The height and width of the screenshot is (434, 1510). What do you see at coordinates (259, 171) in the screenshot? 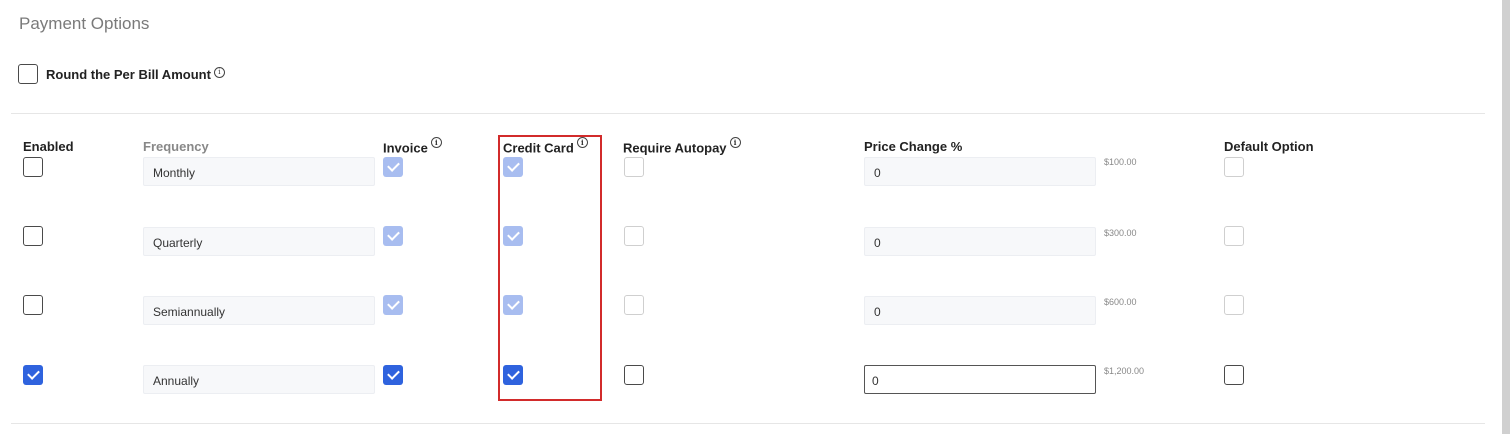
I see `frequency-field-monthly: Monthly` at bounding box center [259, 171].